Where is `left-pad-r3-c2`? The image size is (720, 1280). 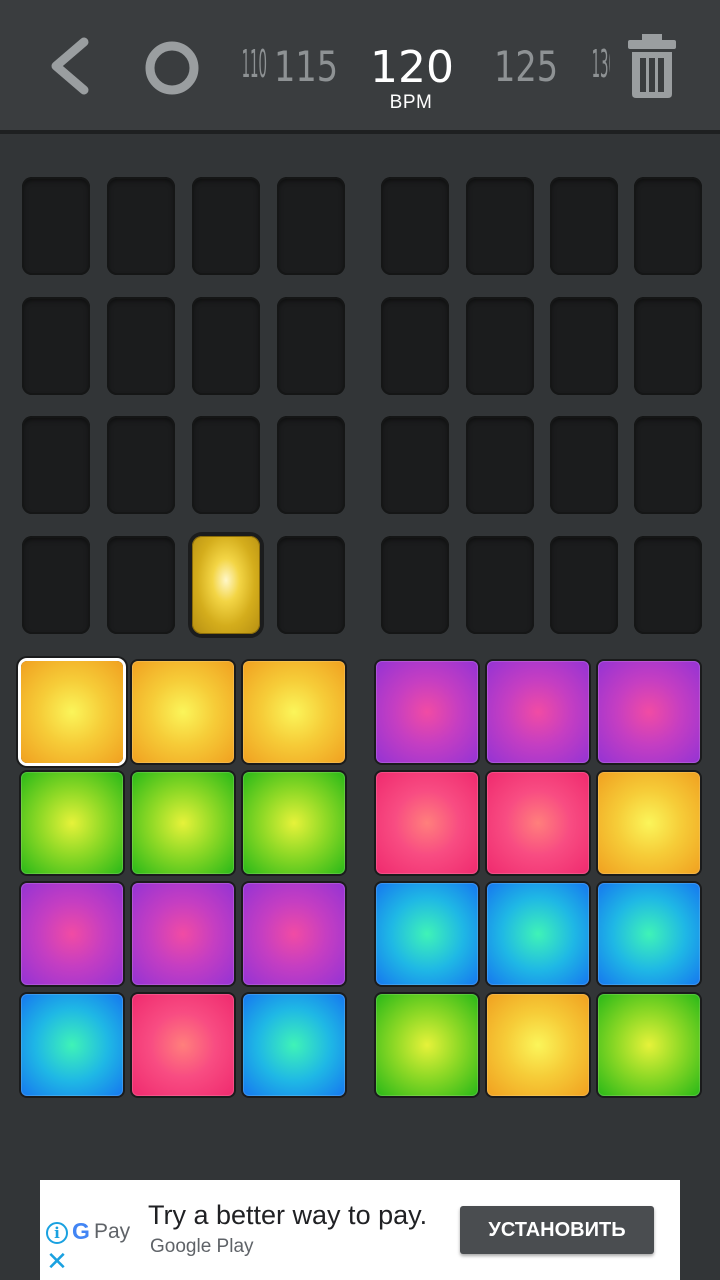
left-pad-r3-c2 is located at coordinates (183, 934).